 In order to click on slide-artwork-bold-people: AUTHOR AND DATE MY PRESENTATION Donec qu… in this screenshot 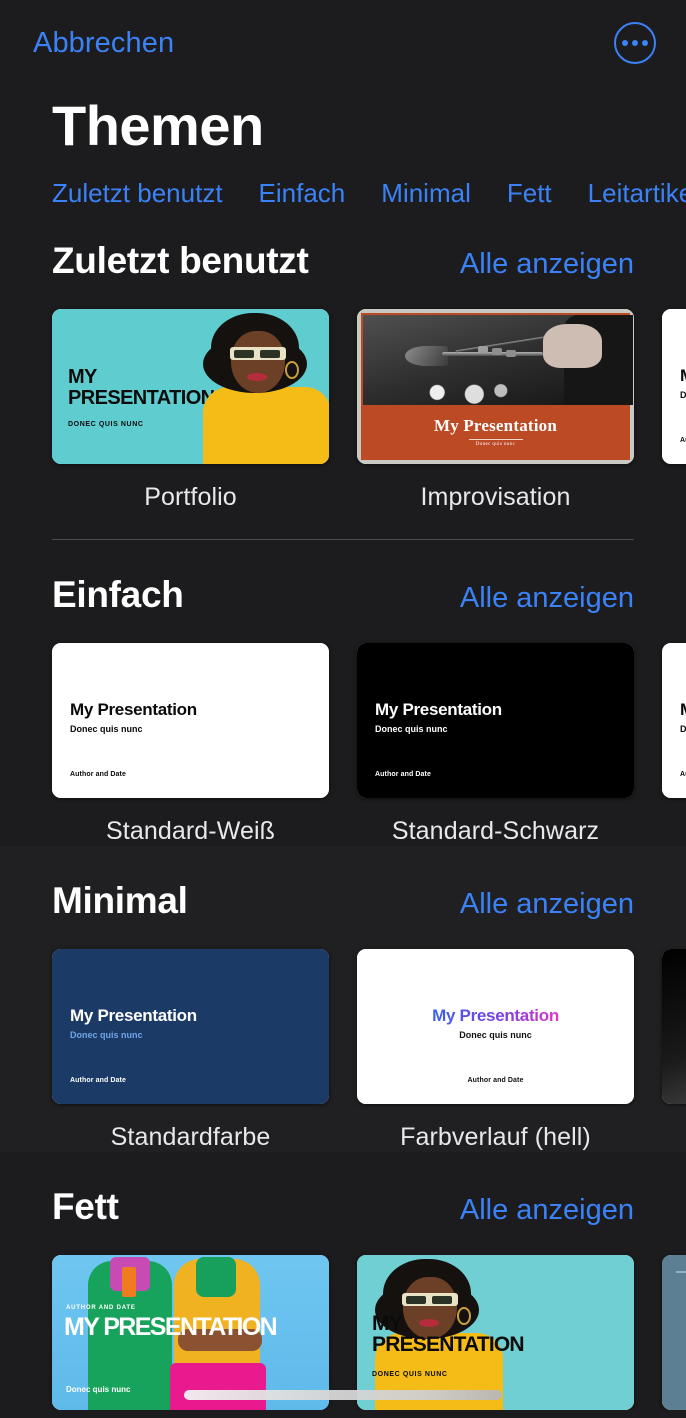, I will do `click(190, 1333)`.